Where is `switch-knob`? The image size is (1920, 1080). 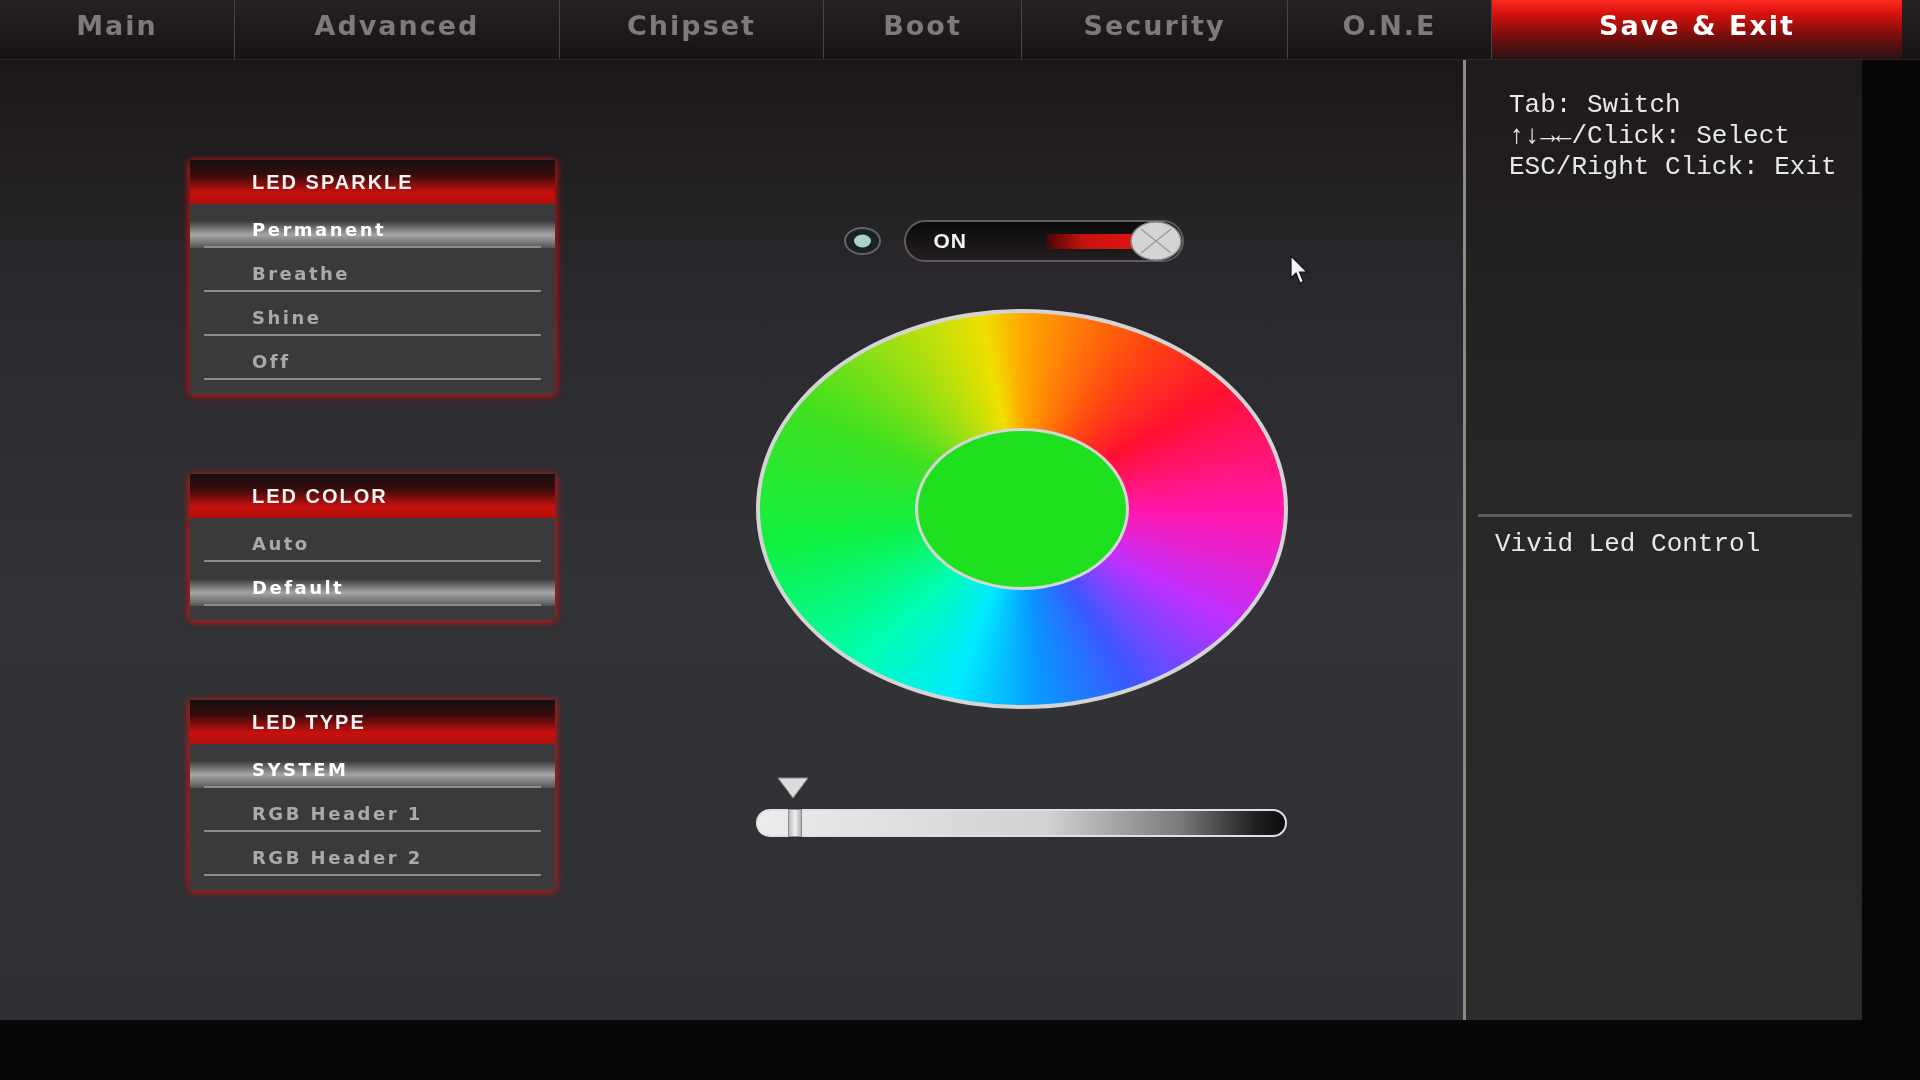 switch-knob is located at coordinates (1155, 241).